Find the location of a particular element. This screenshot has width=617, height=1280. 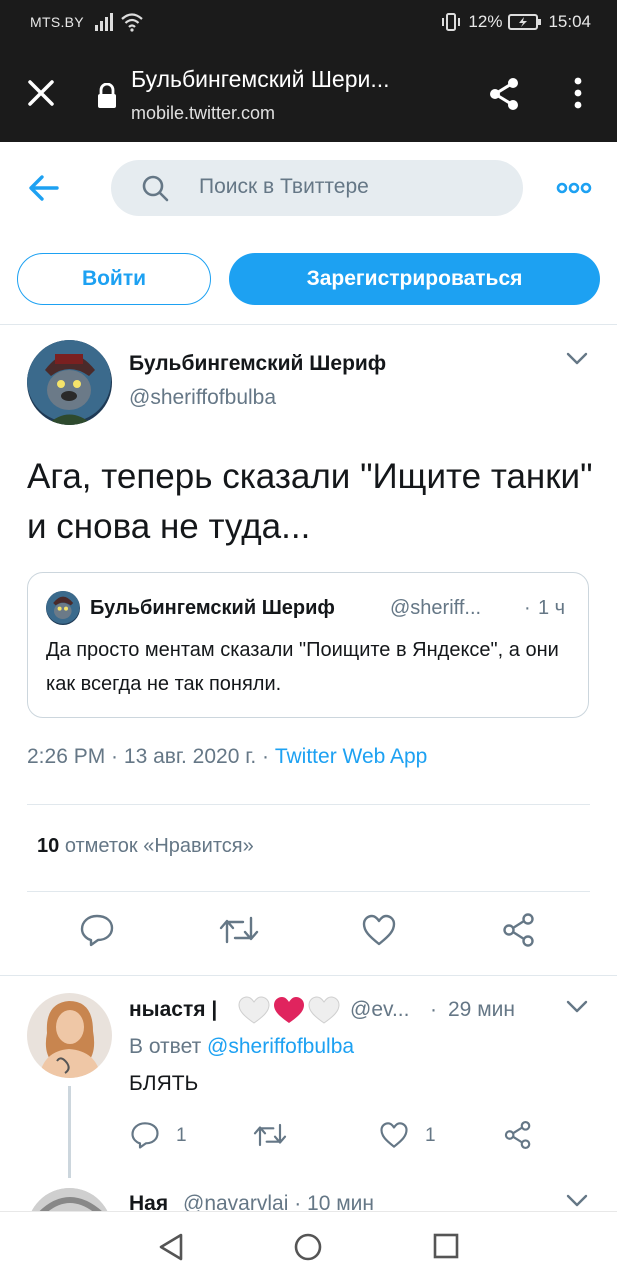

hearts-emoji-icon is located at coordinates (289, 1010).